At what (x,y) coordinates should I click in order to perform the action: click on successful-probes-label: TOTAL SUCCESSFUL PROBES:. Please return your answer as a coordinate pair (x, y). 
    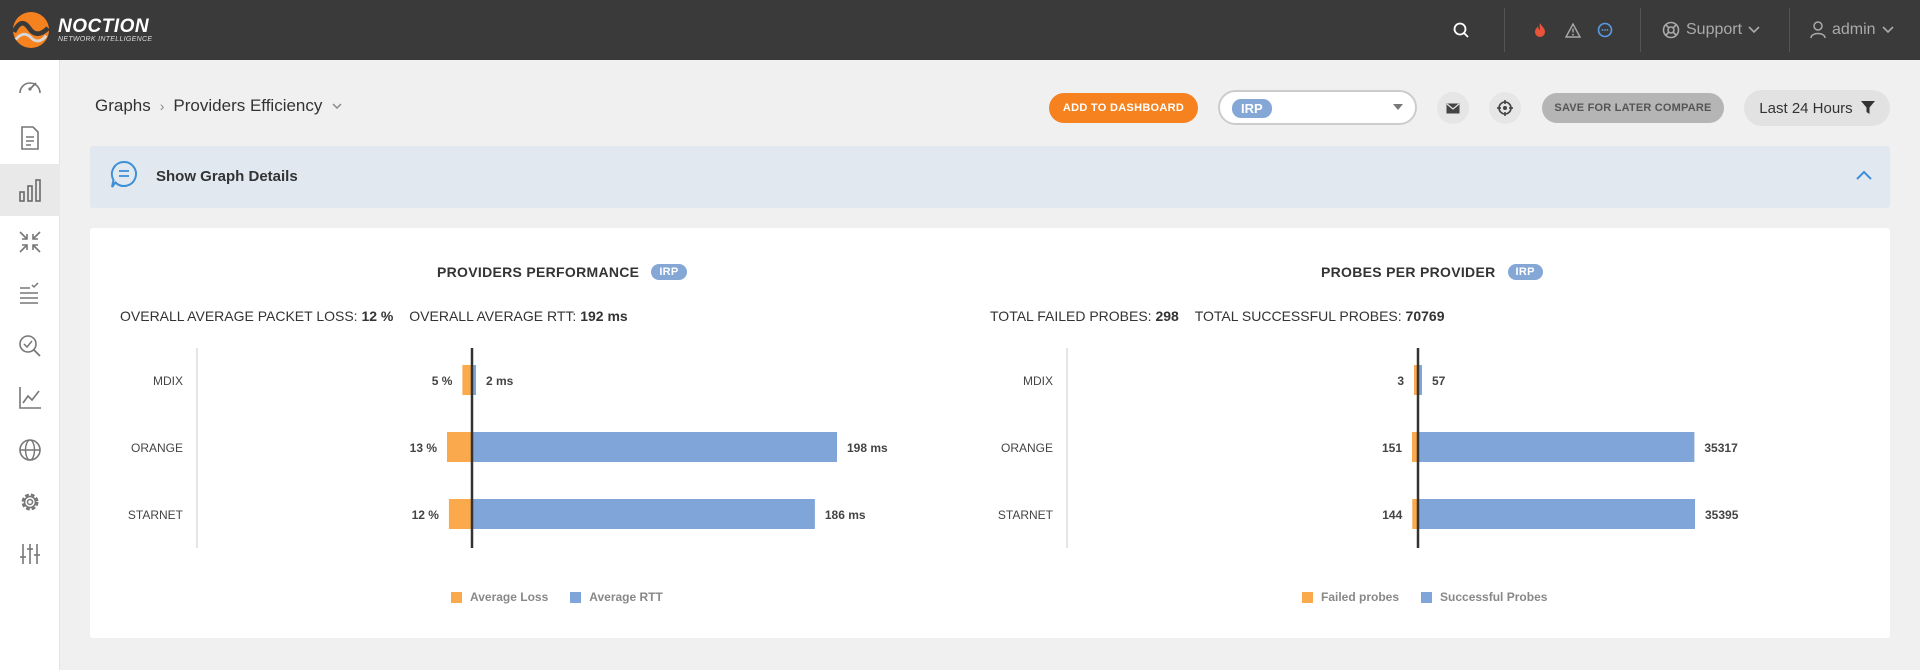
    Looking at the image, I should click on (1298, 316).